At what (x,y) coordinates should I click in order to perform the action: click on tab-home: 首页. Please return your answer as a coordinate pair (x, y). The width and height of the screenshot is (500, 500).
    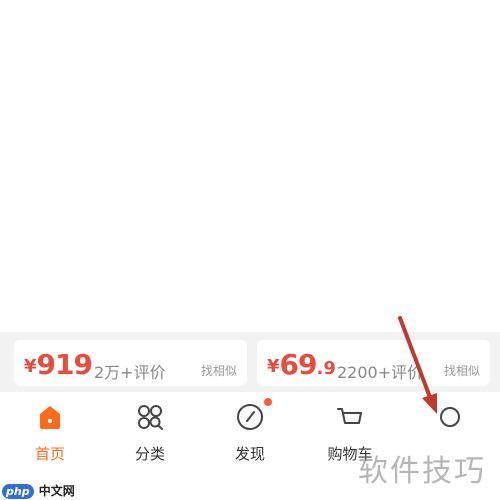
    Looking at the image, I should click on (50, 432).